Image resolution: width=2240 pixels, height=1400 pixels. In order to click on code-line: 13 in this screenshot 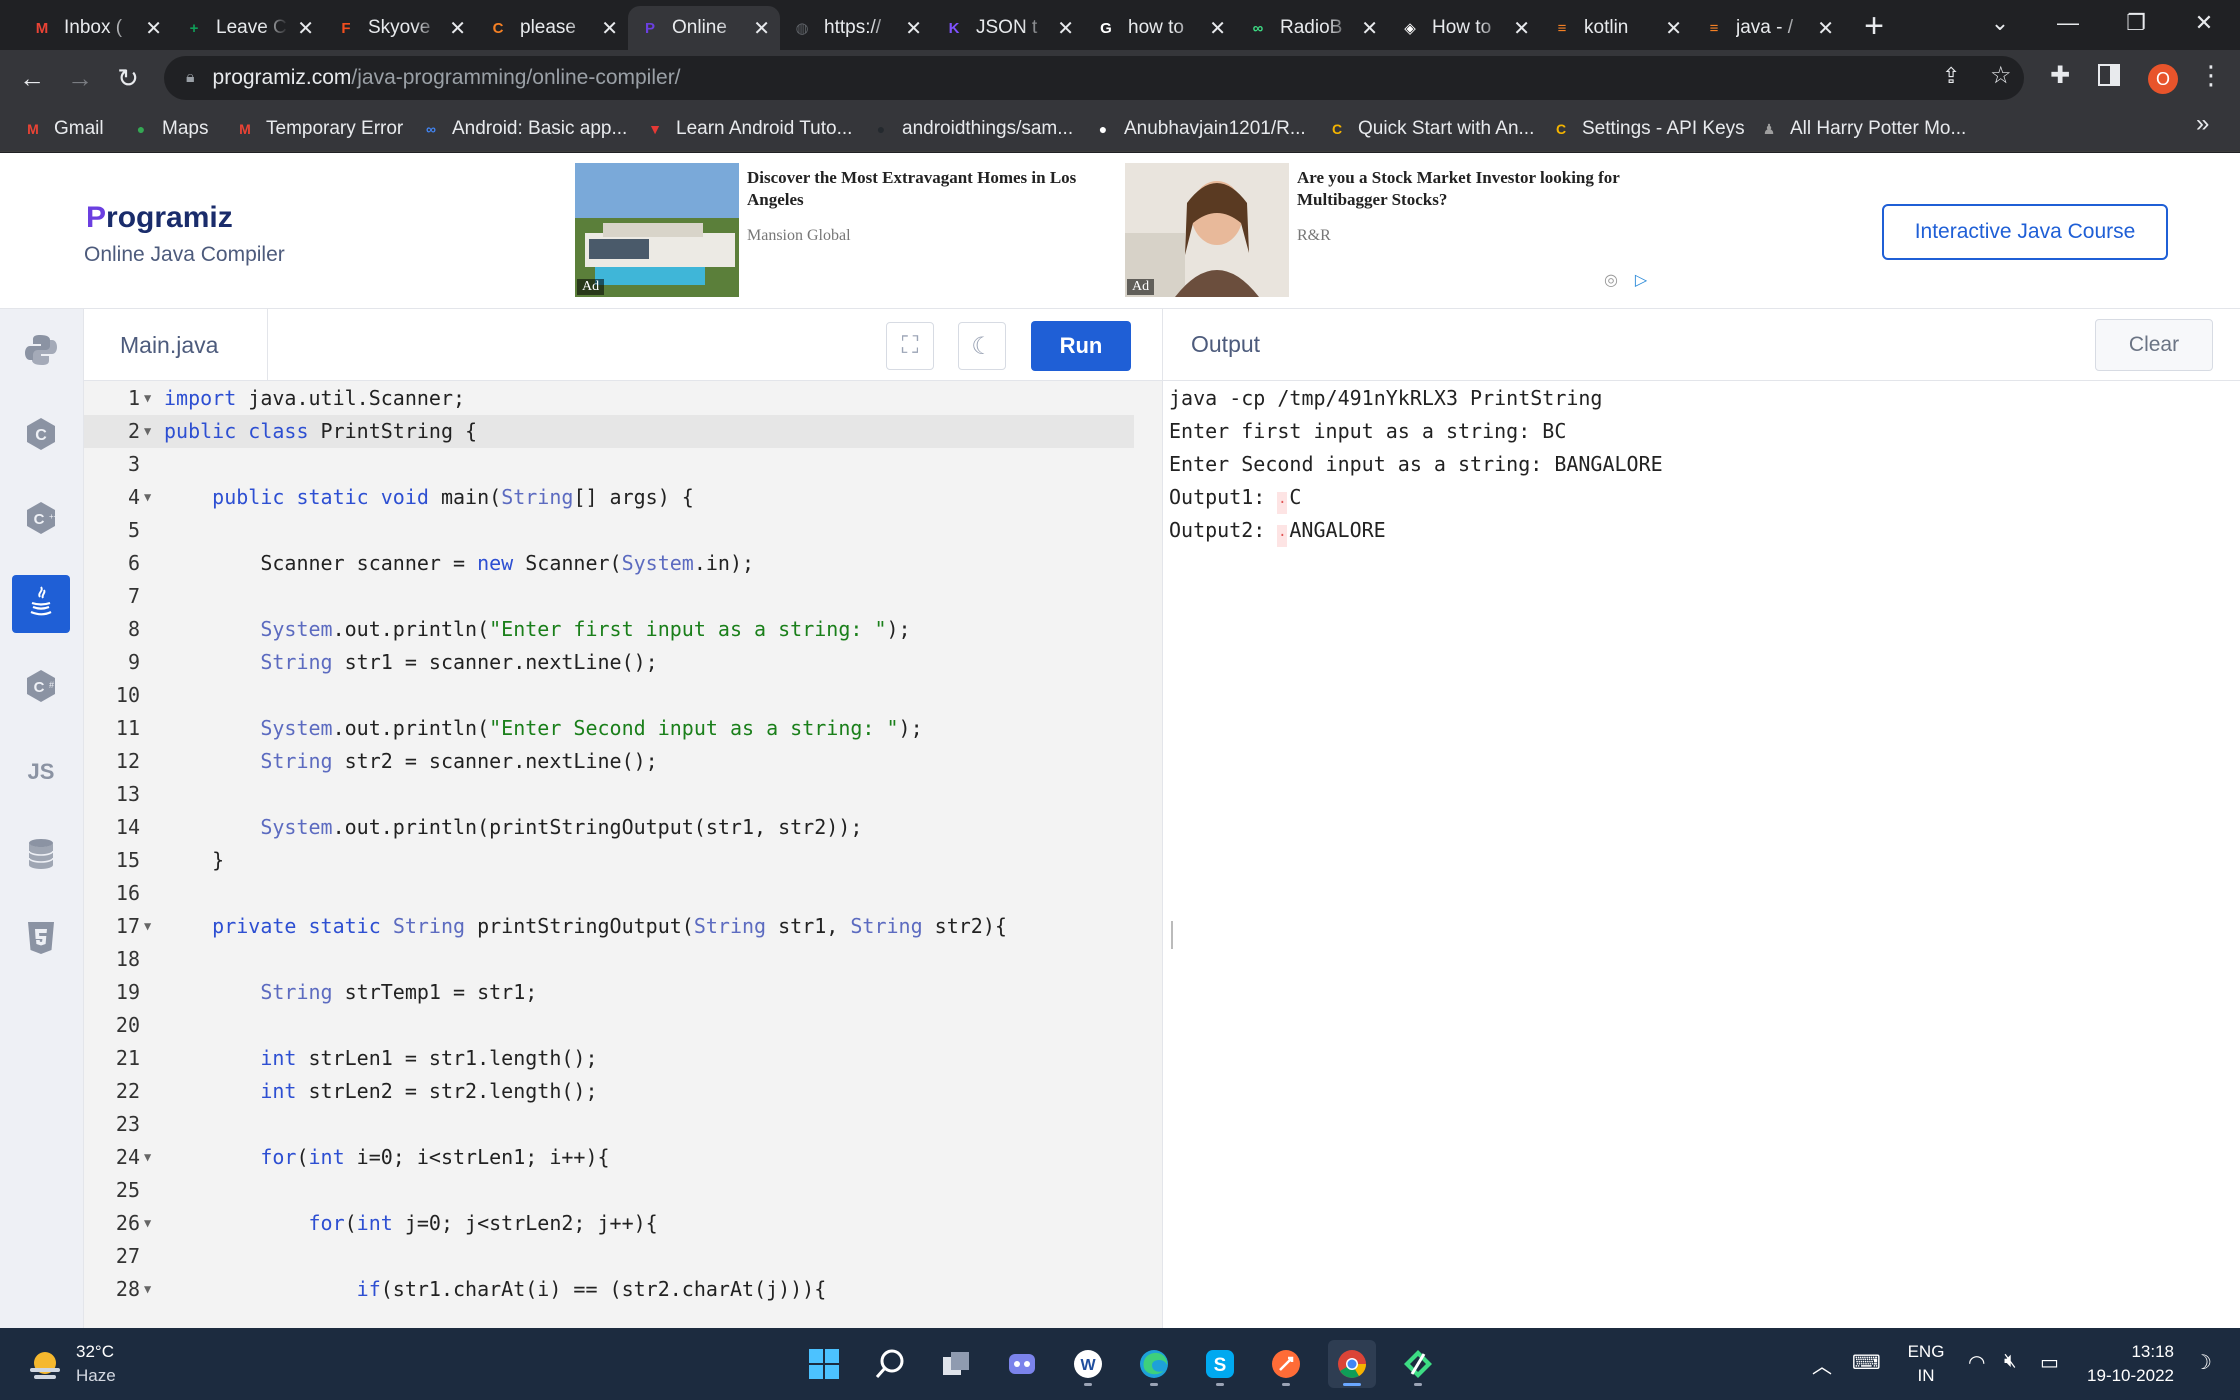, I will do `click(609, 794)`.